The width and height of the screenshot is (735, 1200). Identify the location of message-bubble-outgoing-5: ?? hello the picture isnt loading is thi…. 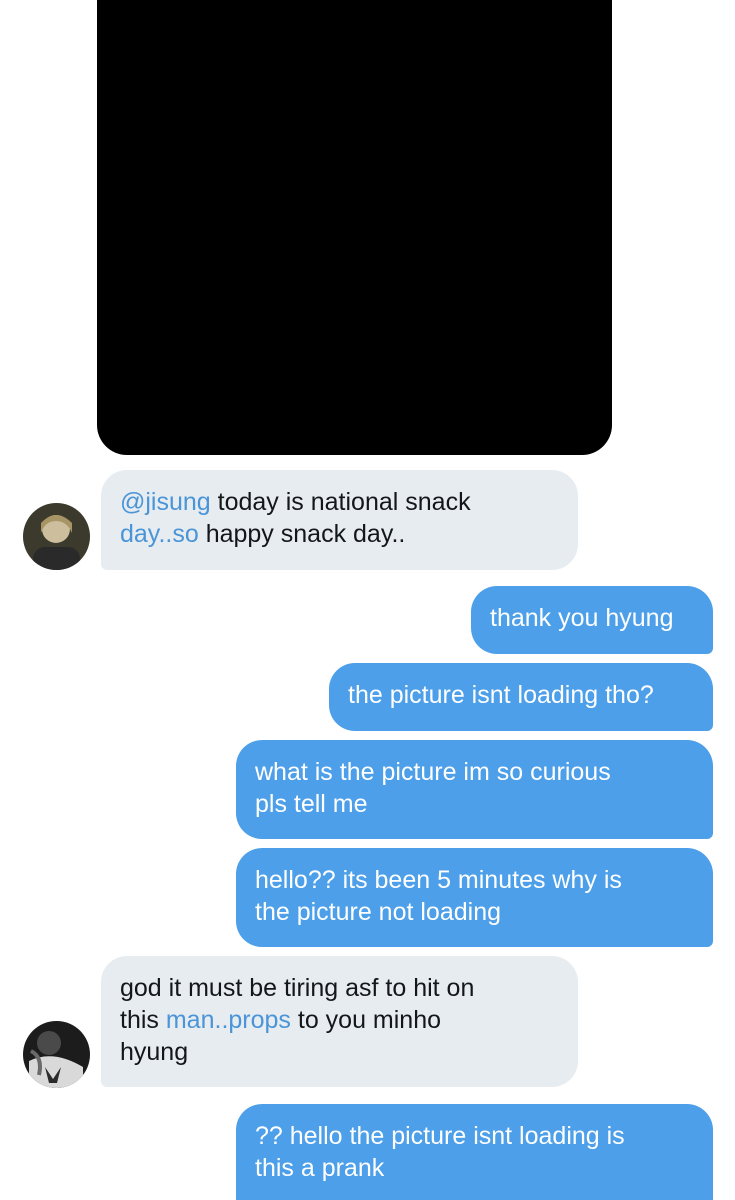
(474, 1152).